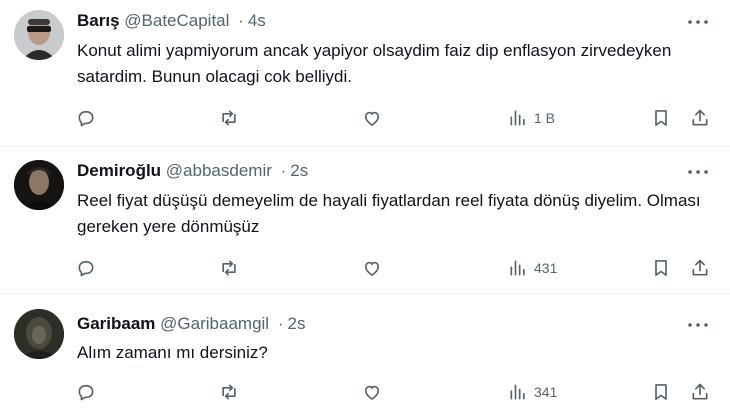 Image resolution: width=730 pixels, height=420 pixels. I want to click on timestamp: 4s, so click(257, 20).